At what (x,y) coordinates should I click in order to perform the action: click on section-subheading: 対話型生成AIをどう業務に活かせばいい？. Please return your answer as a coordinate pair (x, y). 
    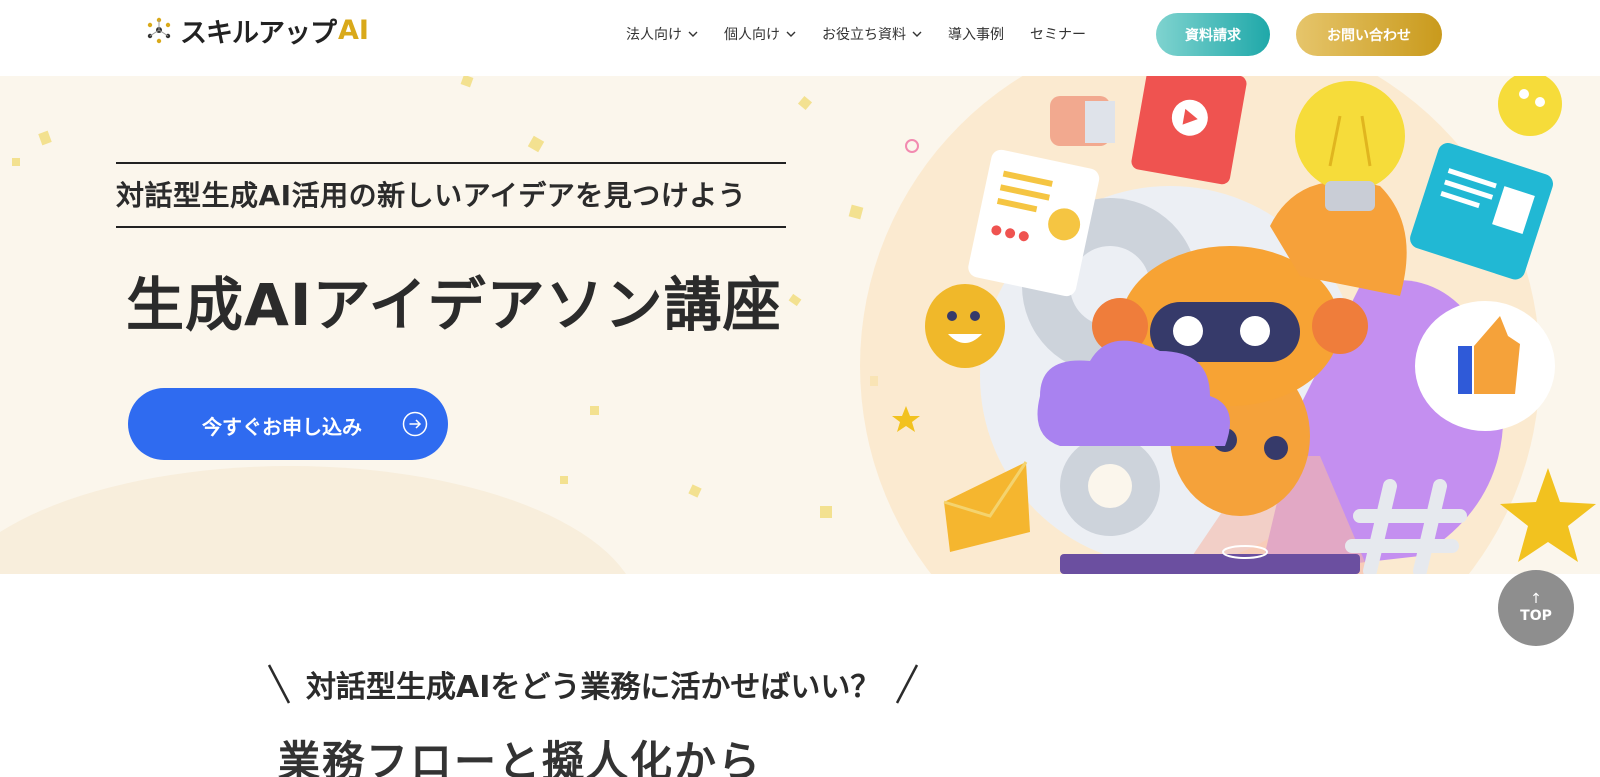
    Looking at the image, I should click on (593, 684).